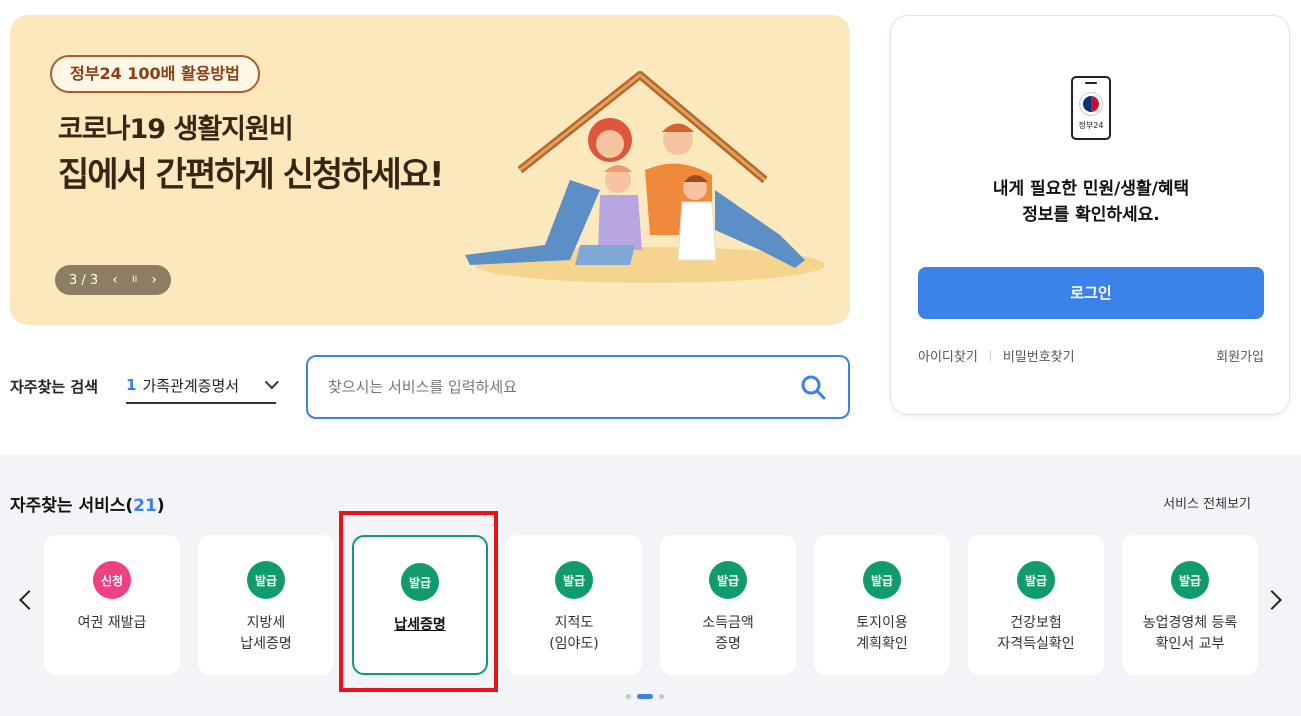 This screenshot has width=1301, height=716. What do you see at coordinates (145, 506) in the screenshot?
I see `services-count: 21` at bounding box center [145, 506].